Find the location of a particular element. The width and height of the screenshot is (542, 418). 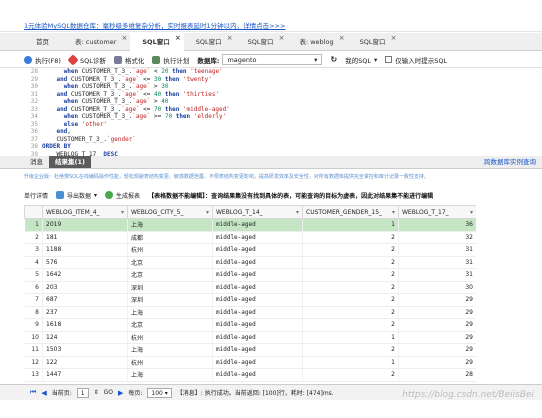

tab-6: SQL窗口 × is located at coordinates (374, 42).